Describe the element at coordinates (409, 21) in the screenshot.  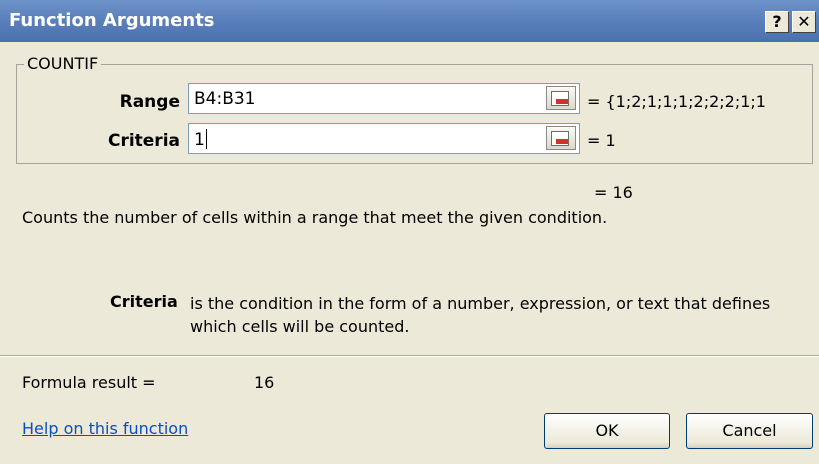
I see `title-bar: Function Arguments ? ✕` at that location.